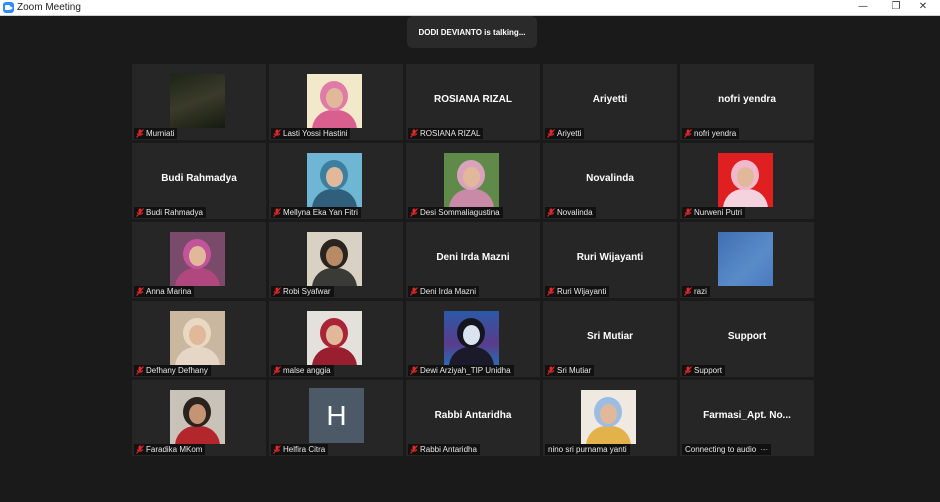  I want to click on participant-tile: malse anggia, so click(336, 339).